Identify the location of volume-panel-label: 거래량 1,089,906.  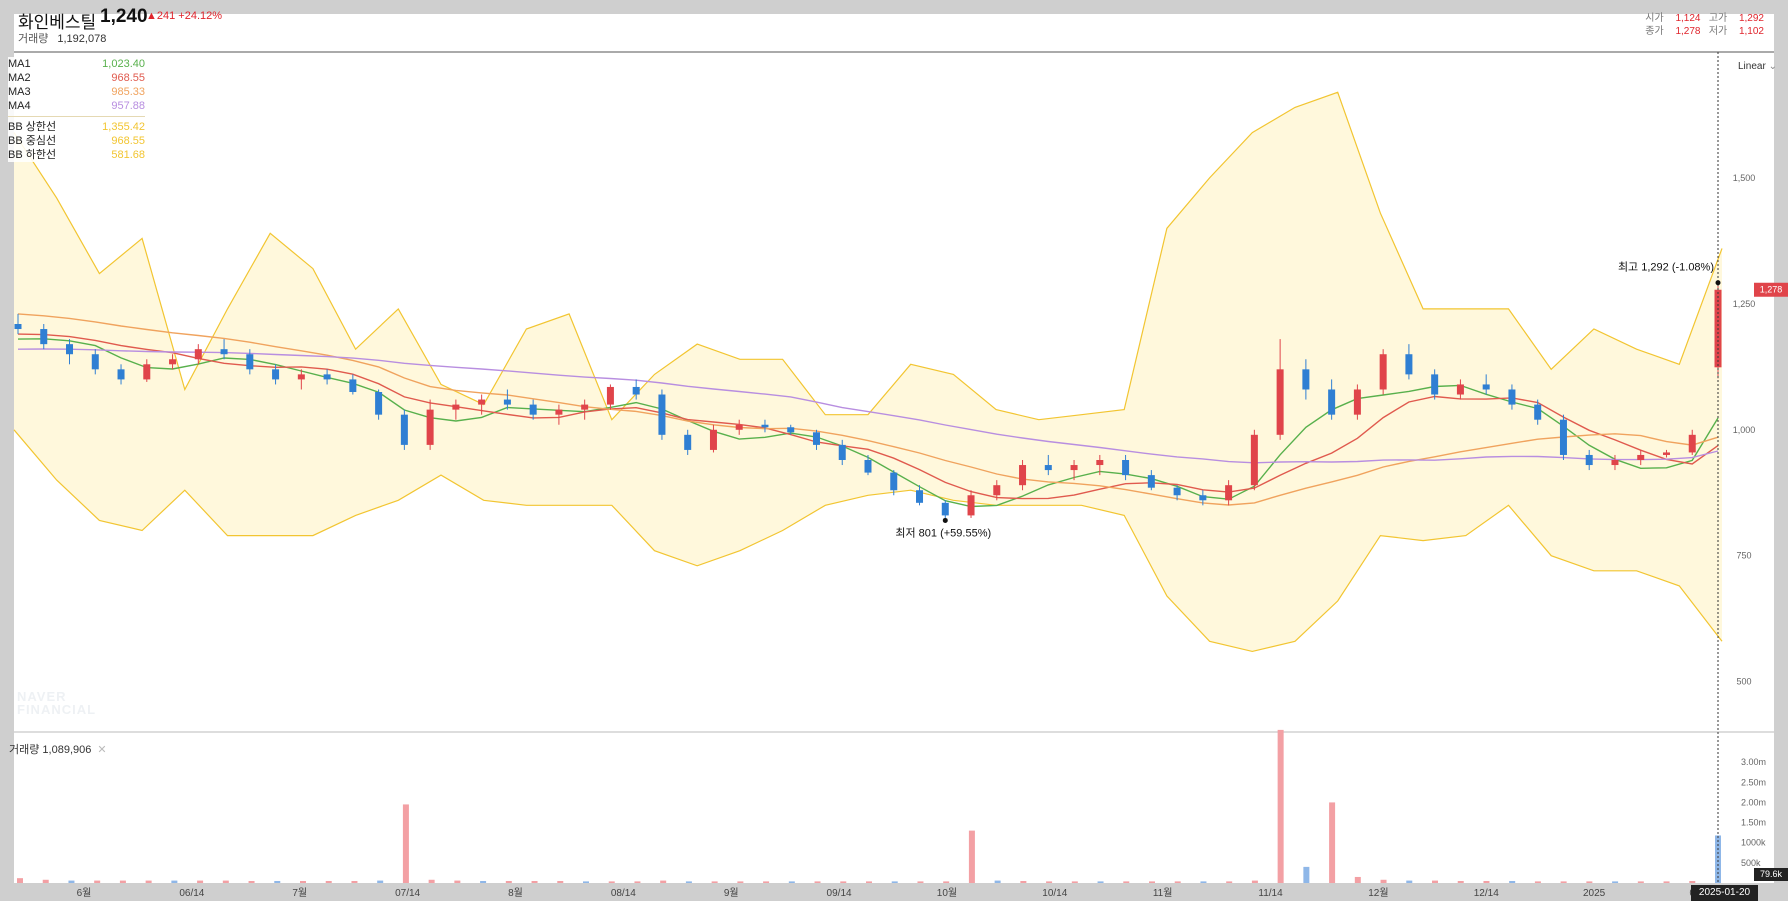
(50, 750).